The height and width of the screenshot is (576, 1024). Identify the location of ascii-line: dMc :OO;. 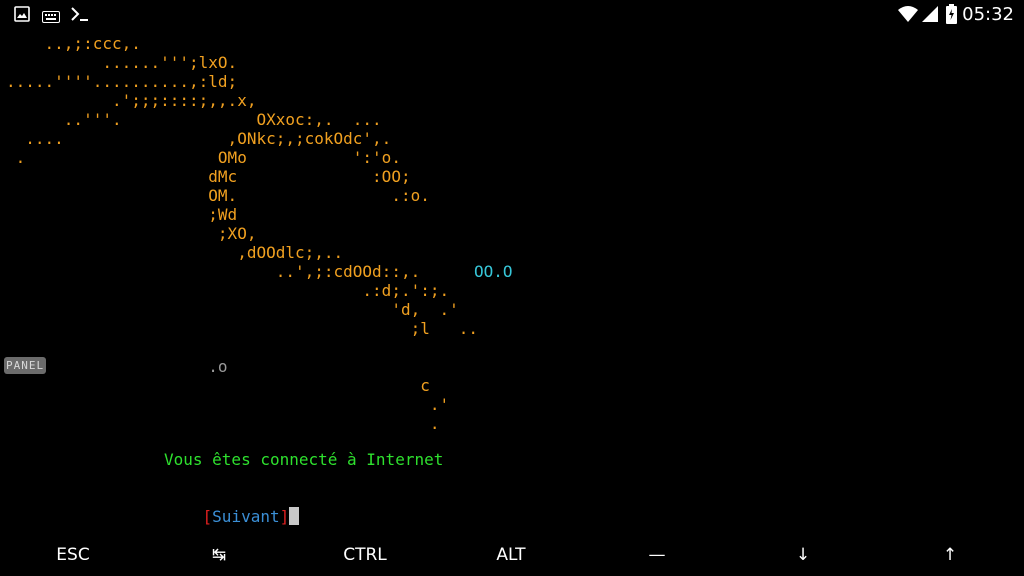
(208, 176).